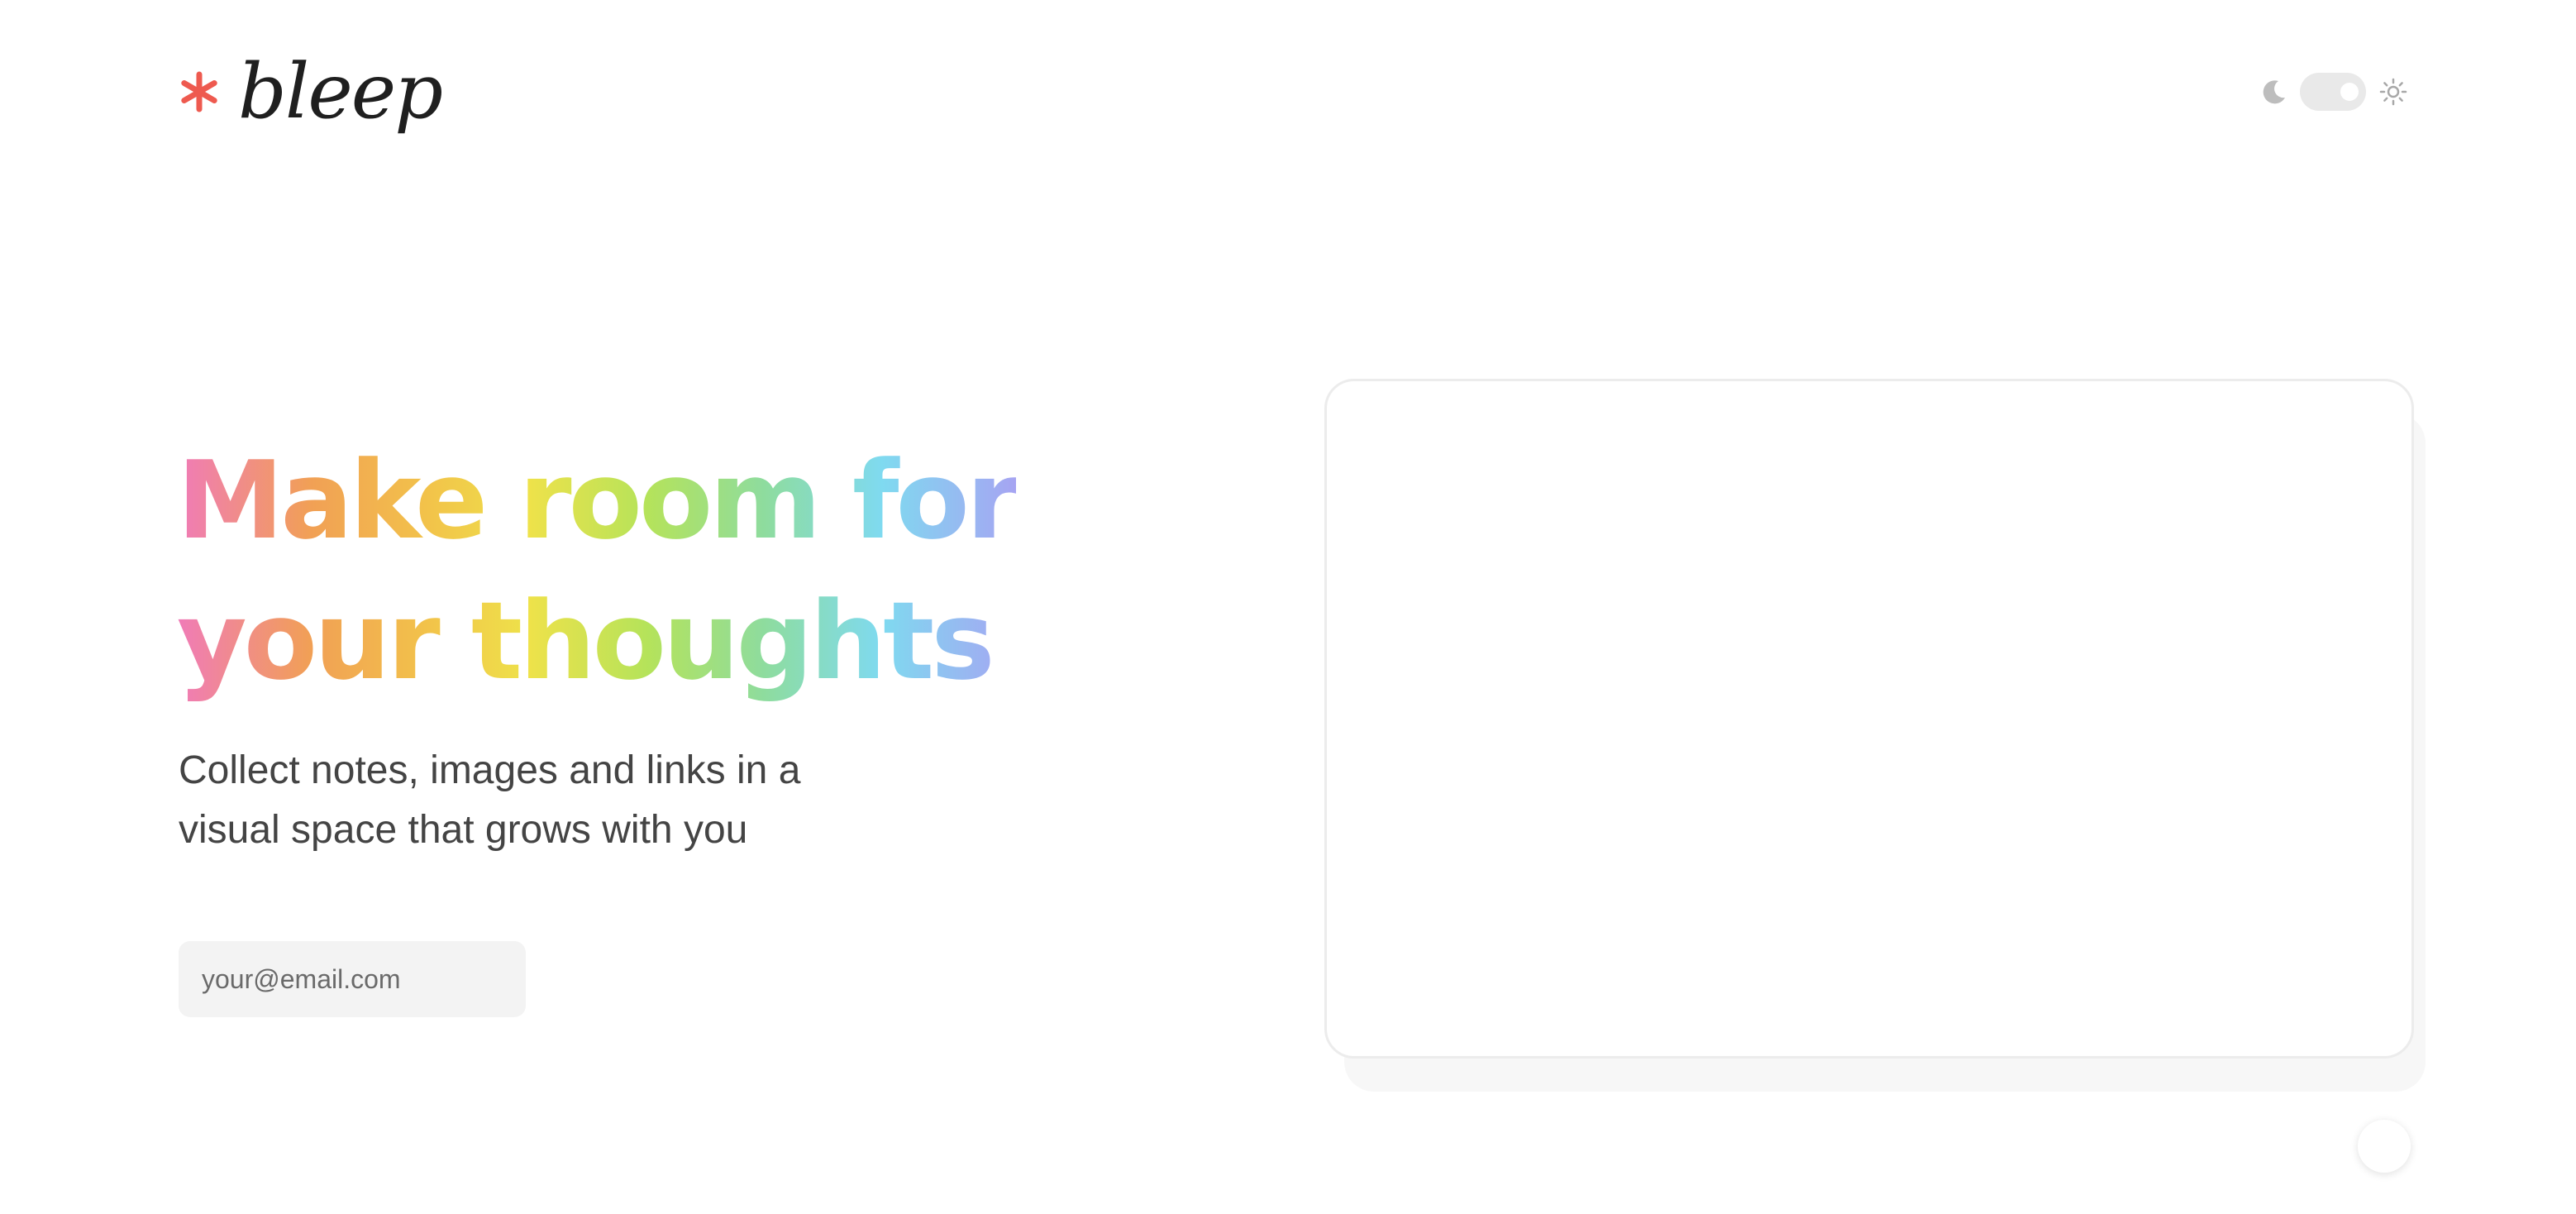  I want to click on headline-line-1: Make room for, so click(596, 500).